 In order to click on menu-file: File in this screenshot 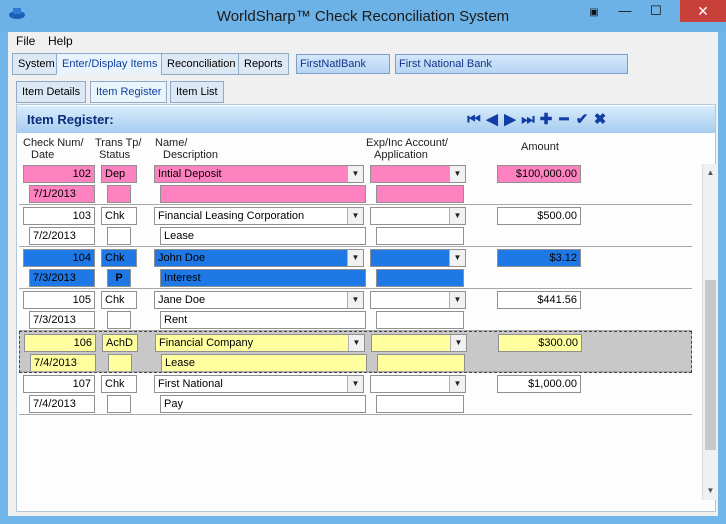, I will do `click(25, 41)`.